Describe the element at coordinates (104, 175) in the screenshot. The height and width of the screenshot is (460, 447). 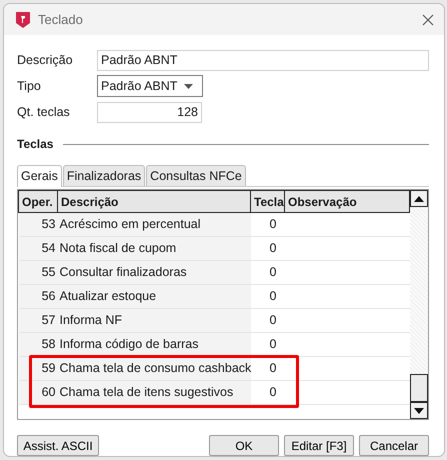
I see `tab: Finalizadoras` at that location.